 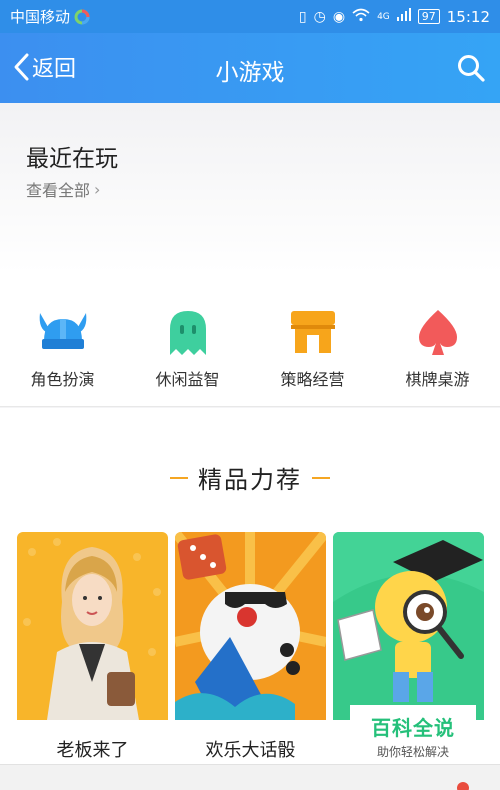 I want to click on title-dash-right, so click(x=321, y=477).